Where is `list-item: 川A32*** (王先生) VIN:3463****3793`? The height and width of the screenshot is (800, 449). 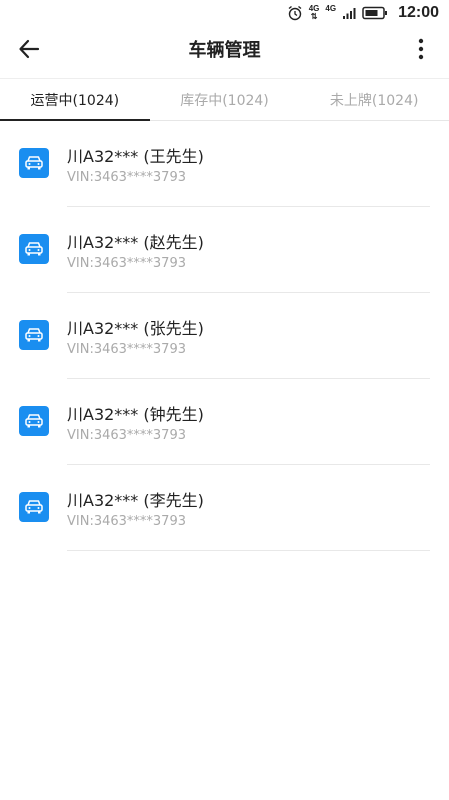
list-item: 川A32*** (王先生) VIN:3463****3793 is located at coordinates (224, 164).